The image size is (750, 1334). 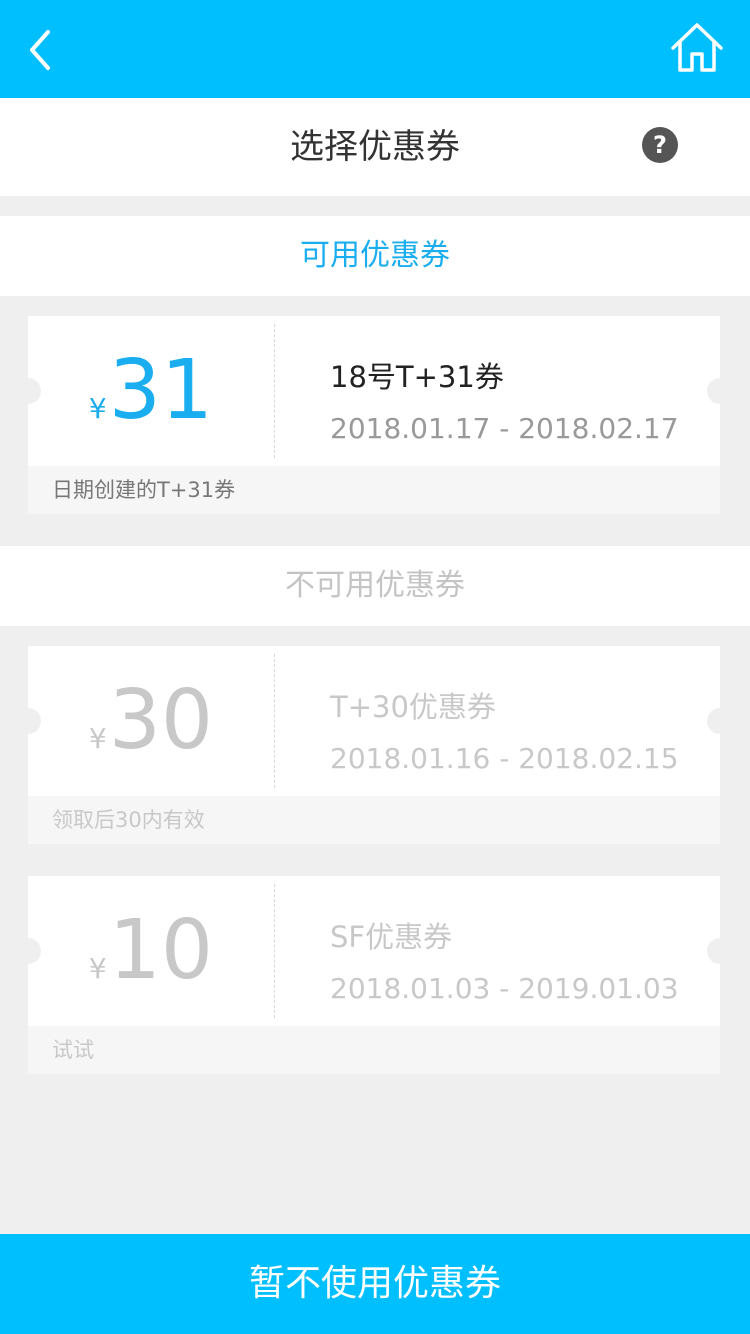 What do you see at coordinates (660, 145) in the screenshot?
I see `help-icon: ?` at bounding box center [660, 145].